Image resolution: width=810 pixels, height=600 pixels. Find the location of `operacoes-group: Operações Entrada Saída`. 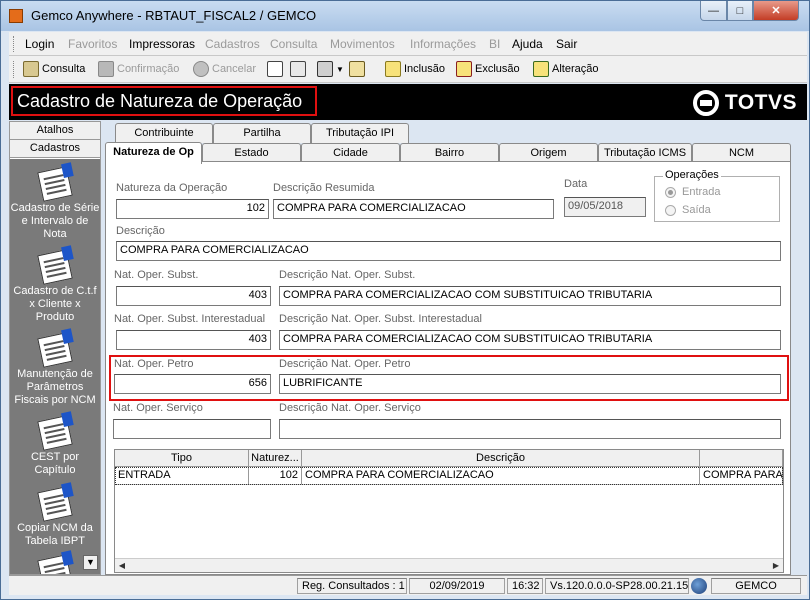

operacoes-group: Operações Entrada Saída is located at coordinates (717, 195).